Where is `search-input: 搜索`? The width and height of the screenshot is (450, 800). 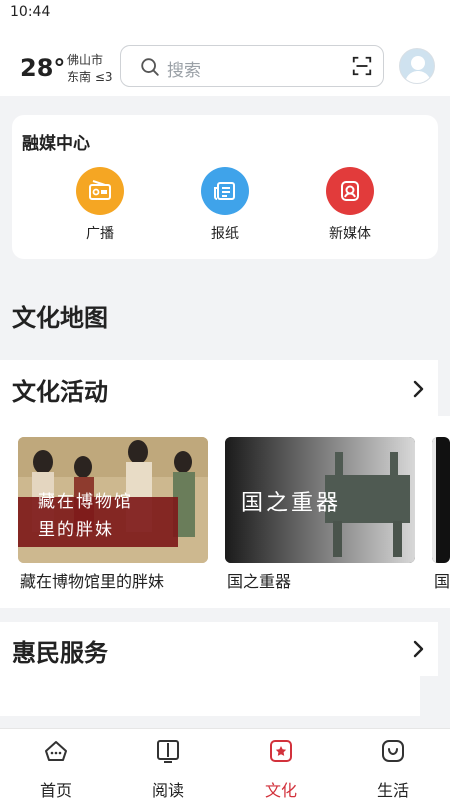
search-input: 搜索 is located at coordinates (252, 66).